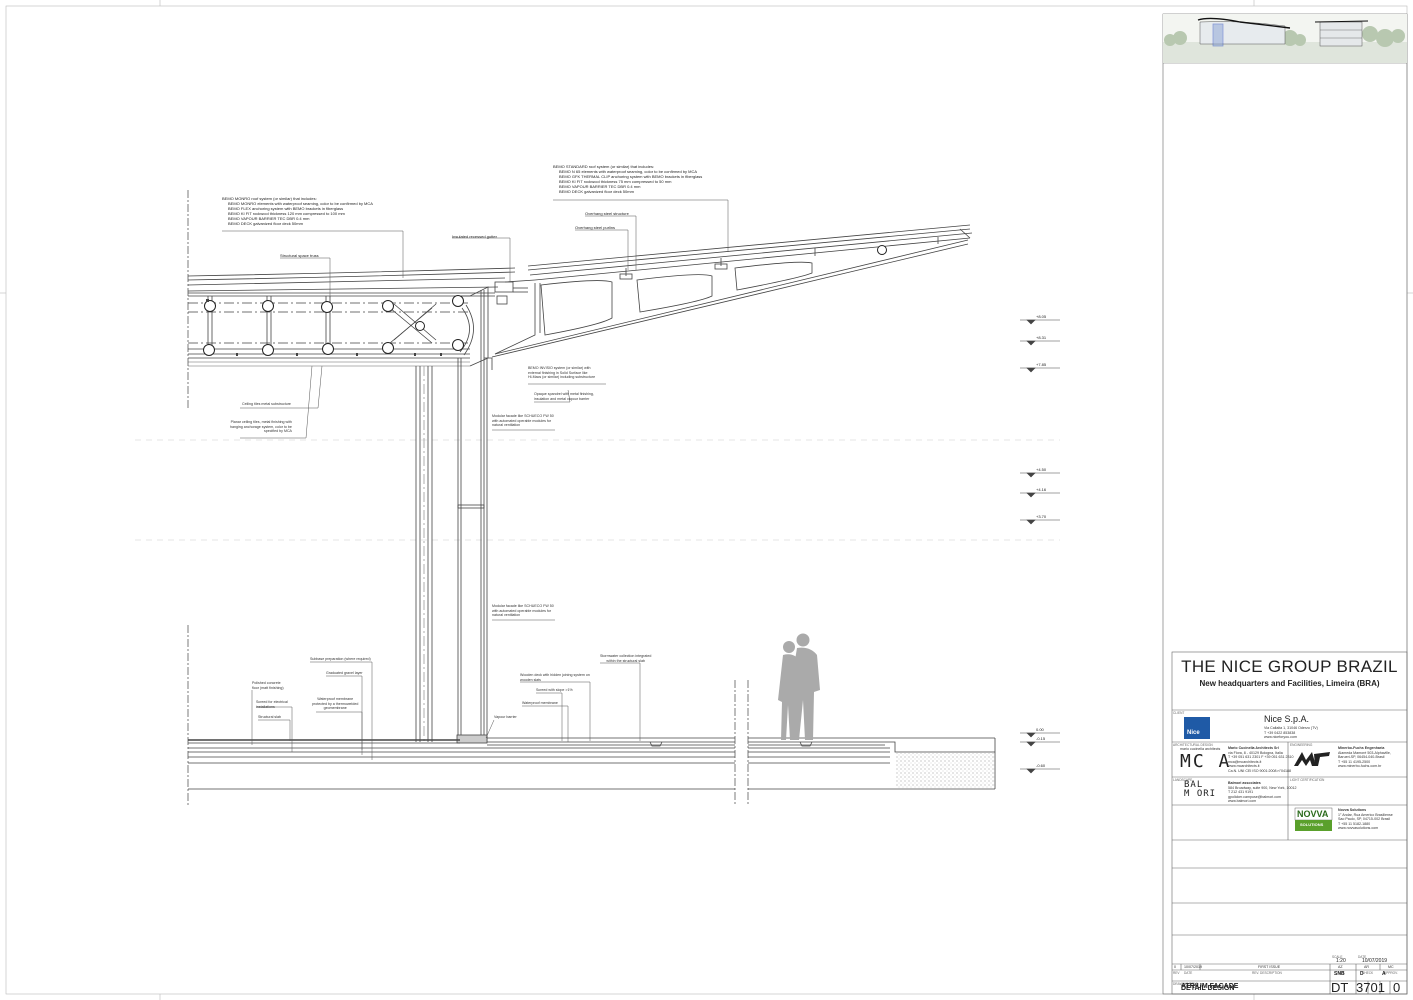 This screenshot has height=1000, width=1413. What do you see at coordinates (1041, 316) in the screenshot?
I see `level-label: +8.05` at bounding box center [1041, 316].